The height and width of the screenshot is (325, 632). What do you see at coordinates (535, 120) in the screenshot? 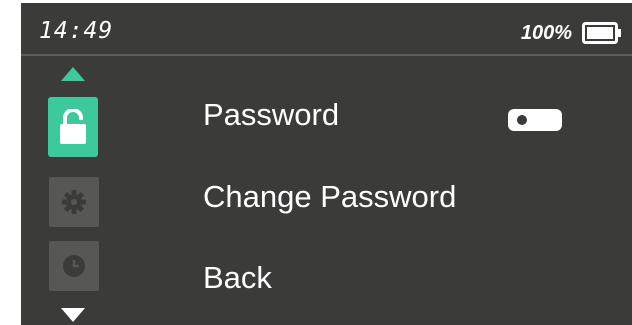
I see `password-toggle` at bounding box center [535, 120].